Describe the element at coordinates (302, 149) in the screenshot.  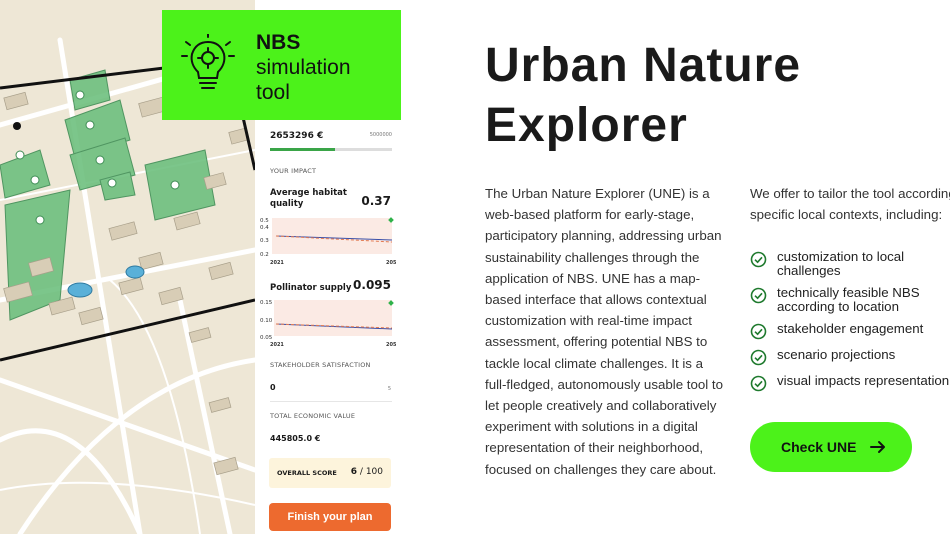
I see `budget-progress-fill` at that location.